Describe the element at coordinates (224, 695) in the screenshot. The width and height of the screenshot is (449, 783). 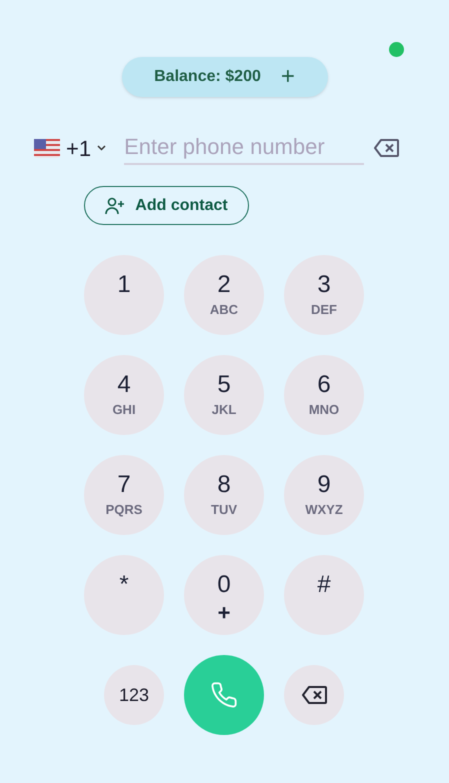
I see `phone-icon` at that location.